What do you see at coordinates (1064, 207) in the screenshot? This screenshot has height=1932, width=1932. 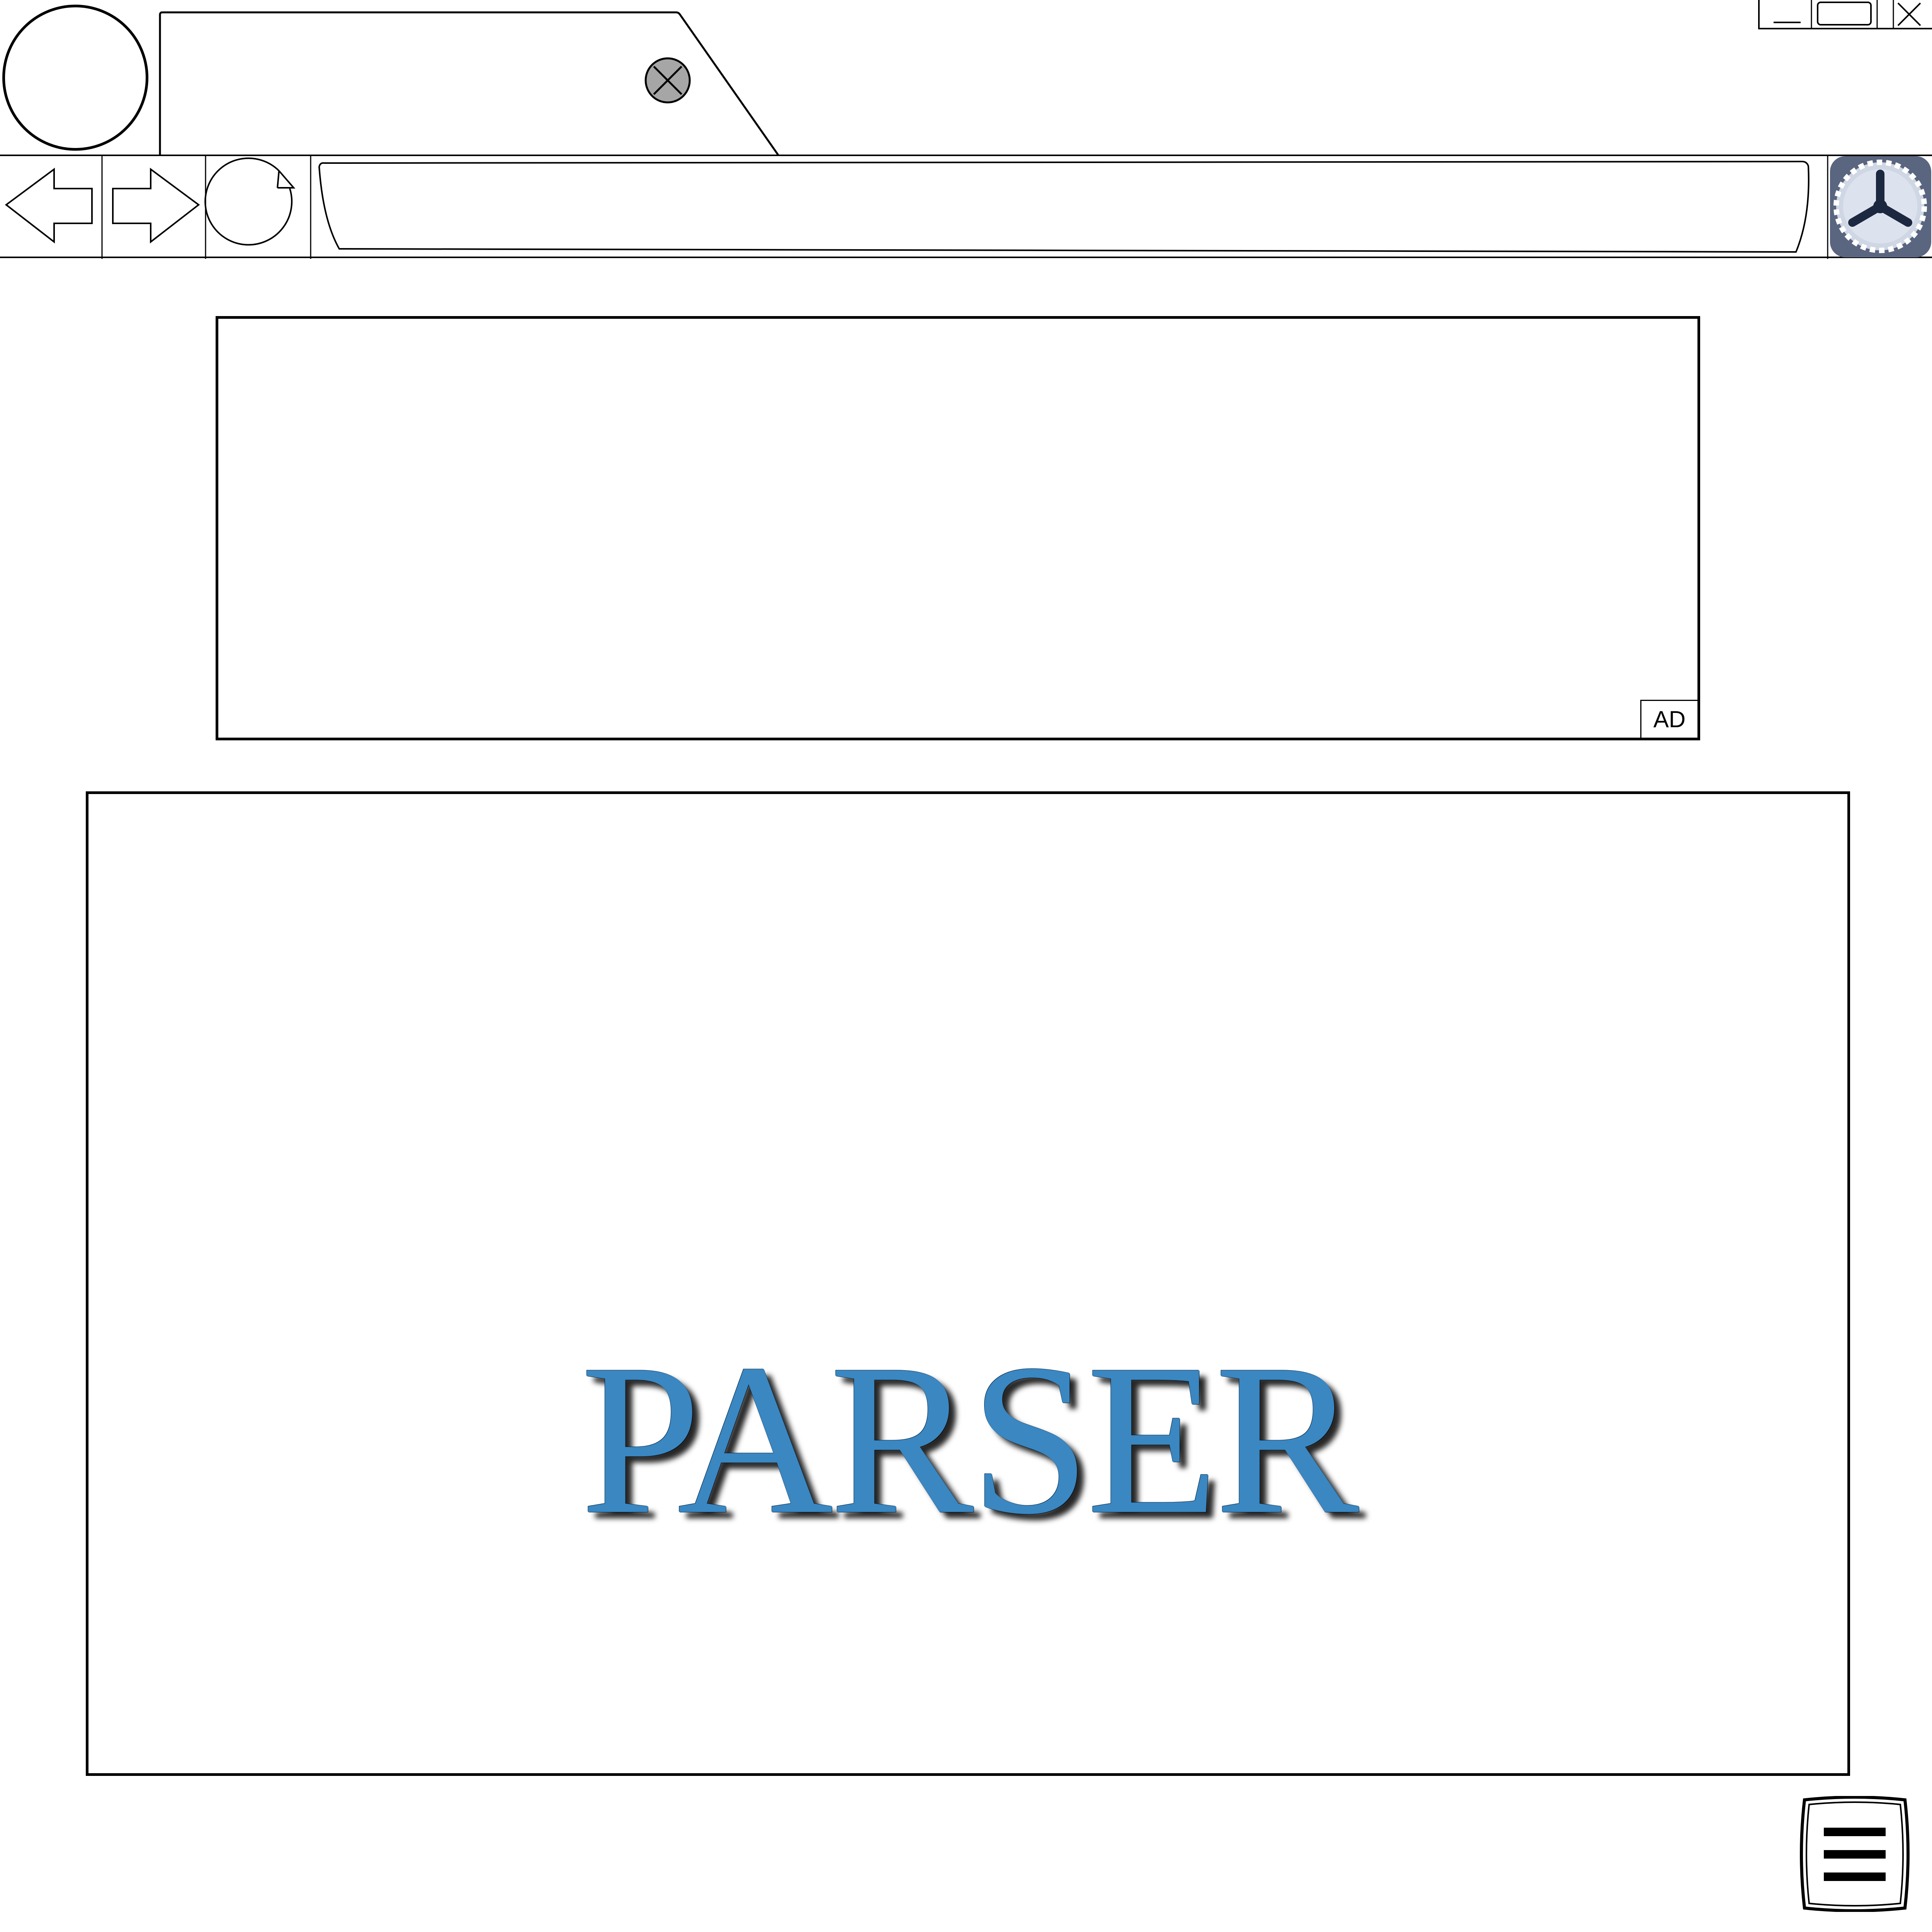 I see `address-bar` at bounding box center [1064, 207].